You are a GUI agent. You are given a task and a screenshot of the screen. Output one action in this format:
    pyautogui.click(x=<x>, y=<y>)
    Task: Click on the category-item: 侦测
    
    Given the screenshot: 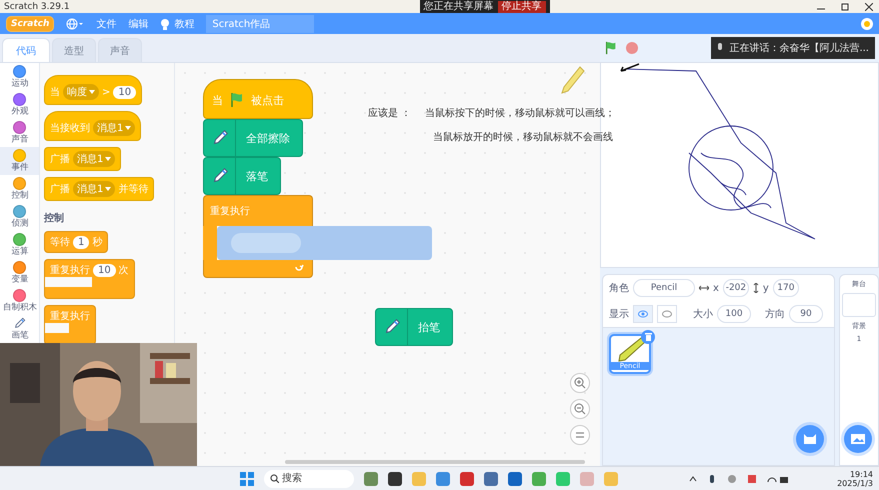 What is the action you would take?
    pyautogui.click(x=19, y=217)
    